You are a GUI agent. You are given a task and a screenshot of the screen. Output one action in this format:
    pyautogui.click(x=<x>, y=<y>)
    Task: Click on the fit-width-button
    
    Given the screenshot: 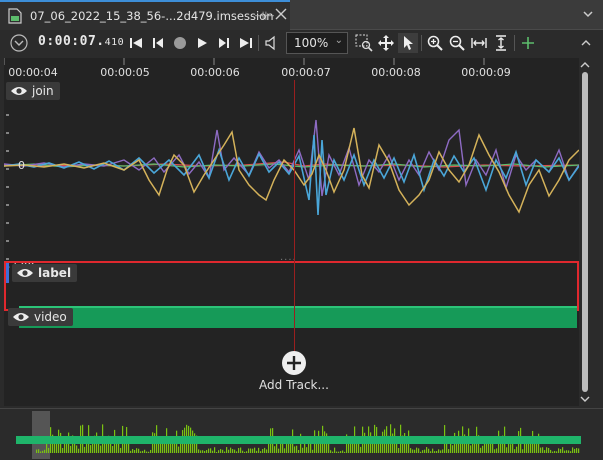 What is the action you would take?
    pyautogui.click(x=479, y=43)
    